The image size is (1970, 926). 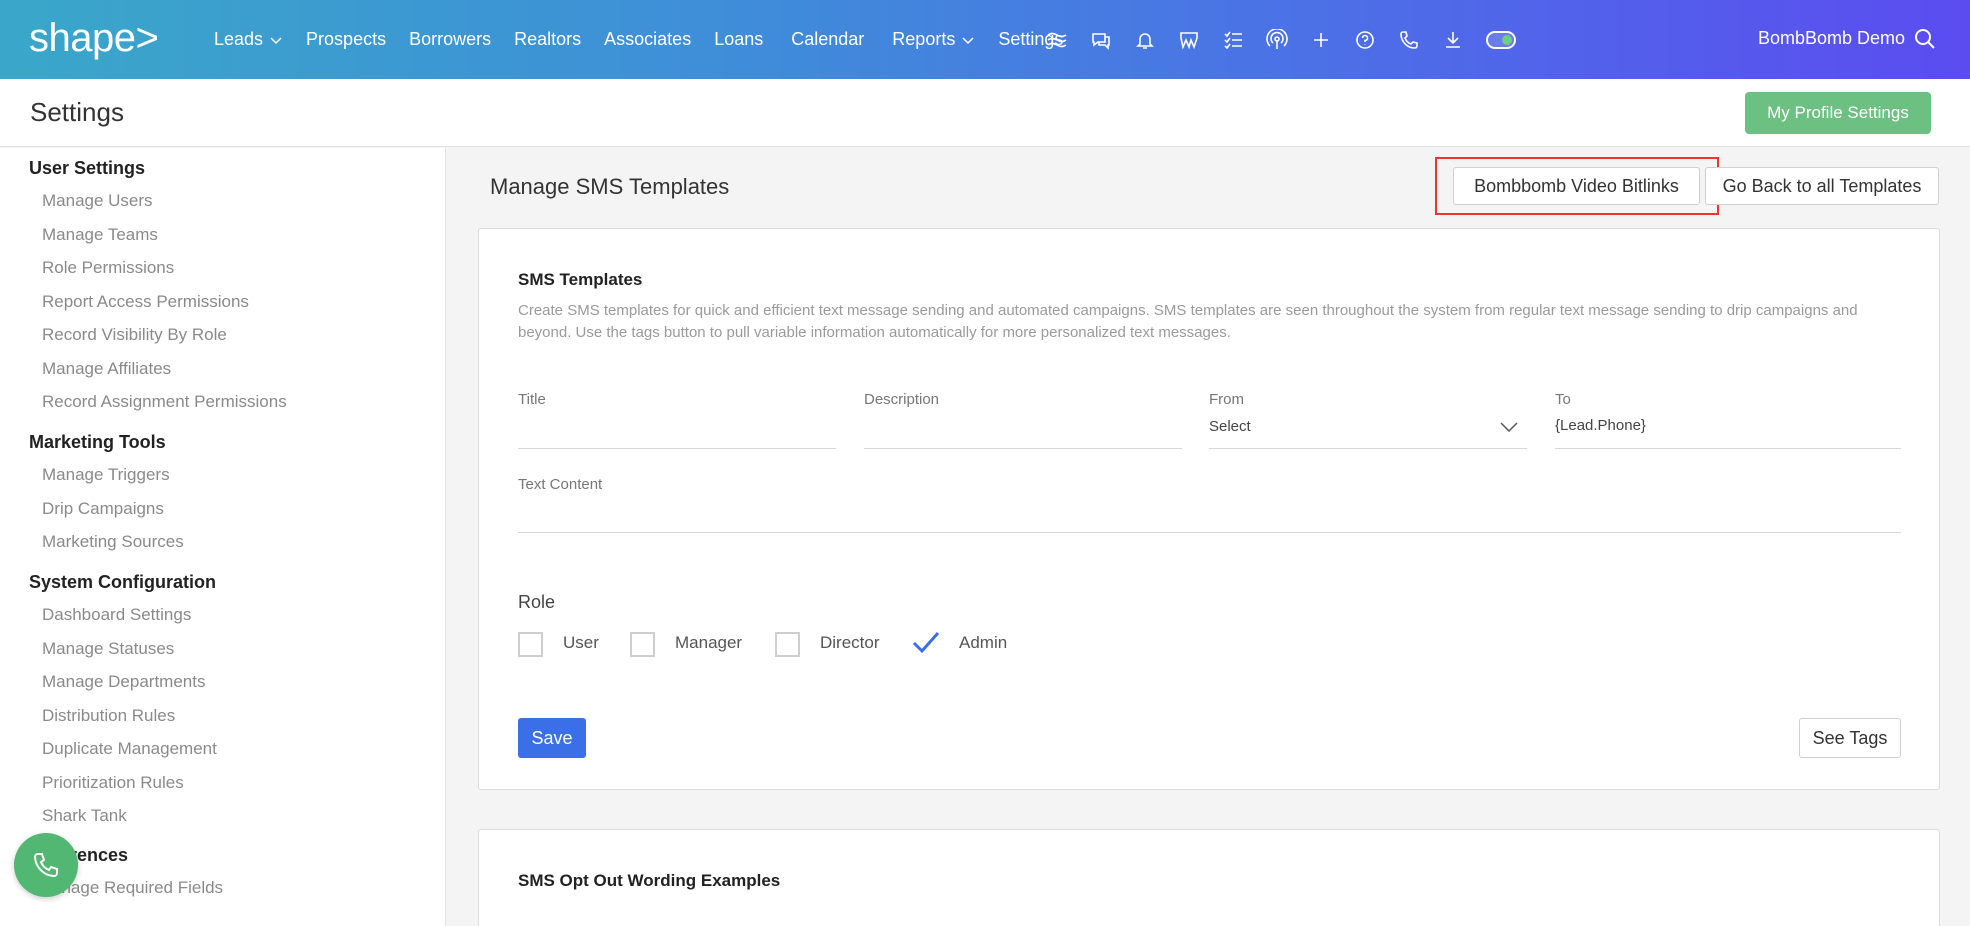 What do you see at coordinates (1101, 40) in the screenshot?
I see `chat-icon` at bounding box center [1101, 40].